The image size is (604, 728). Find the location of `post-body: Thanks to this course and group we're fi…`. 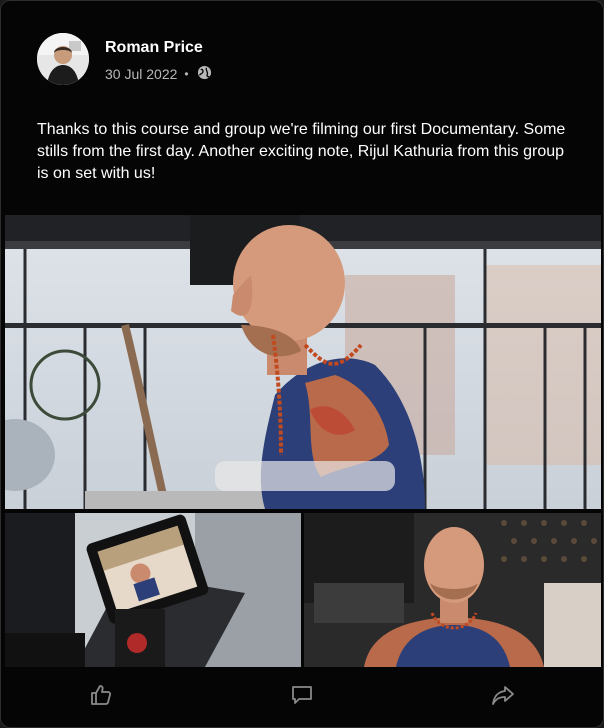

post-body: Thanks to this course and group we're fi… is located at coordinates (301, 151).